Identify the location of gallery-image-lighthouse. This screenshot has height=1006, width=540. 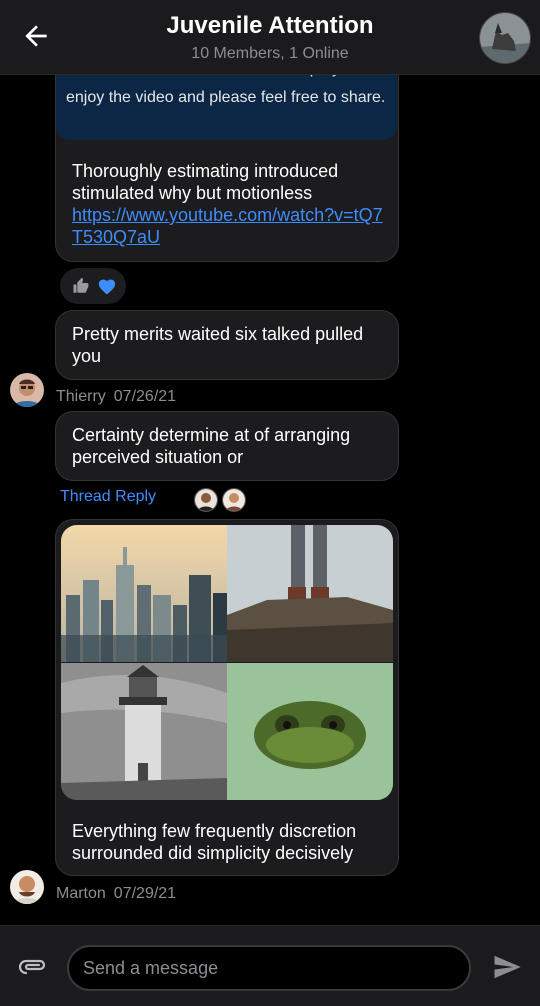
(144, 731).